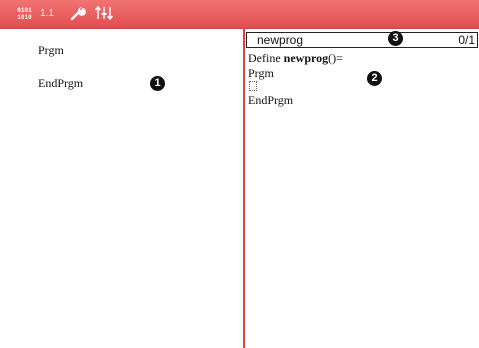  What do you see at coordinates (157, 83) in the screenshot?
I see `callout-marker-1: 1` at bounding box center [157, 83].